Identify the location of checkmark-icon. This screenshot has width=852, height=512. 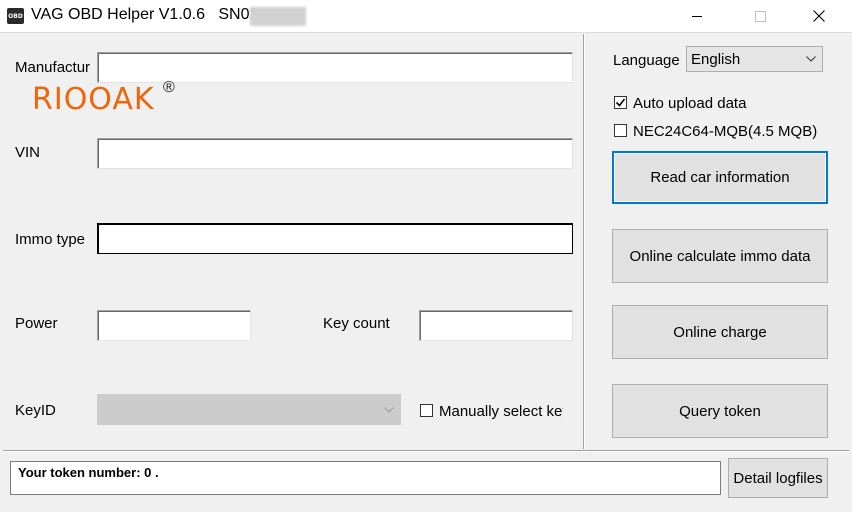
(620, 102).